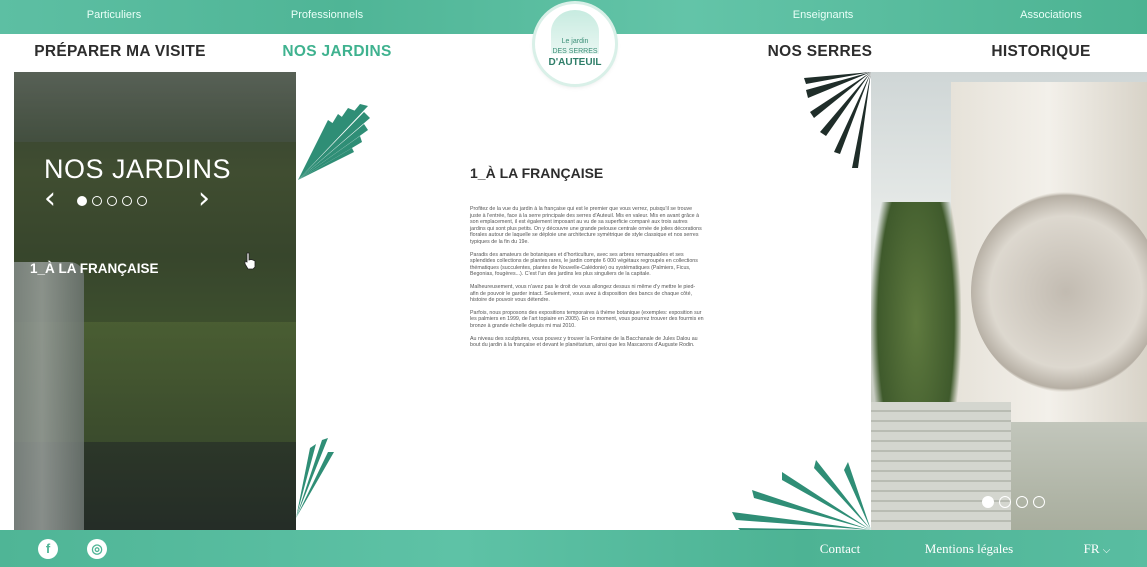 Image resolution: width=1147 pixels, height=567 pixels. What do you see at coordinates (1013, 502) in the screenshot?
I see `gallery-slide-dots` at bounding box center [1013, 502].